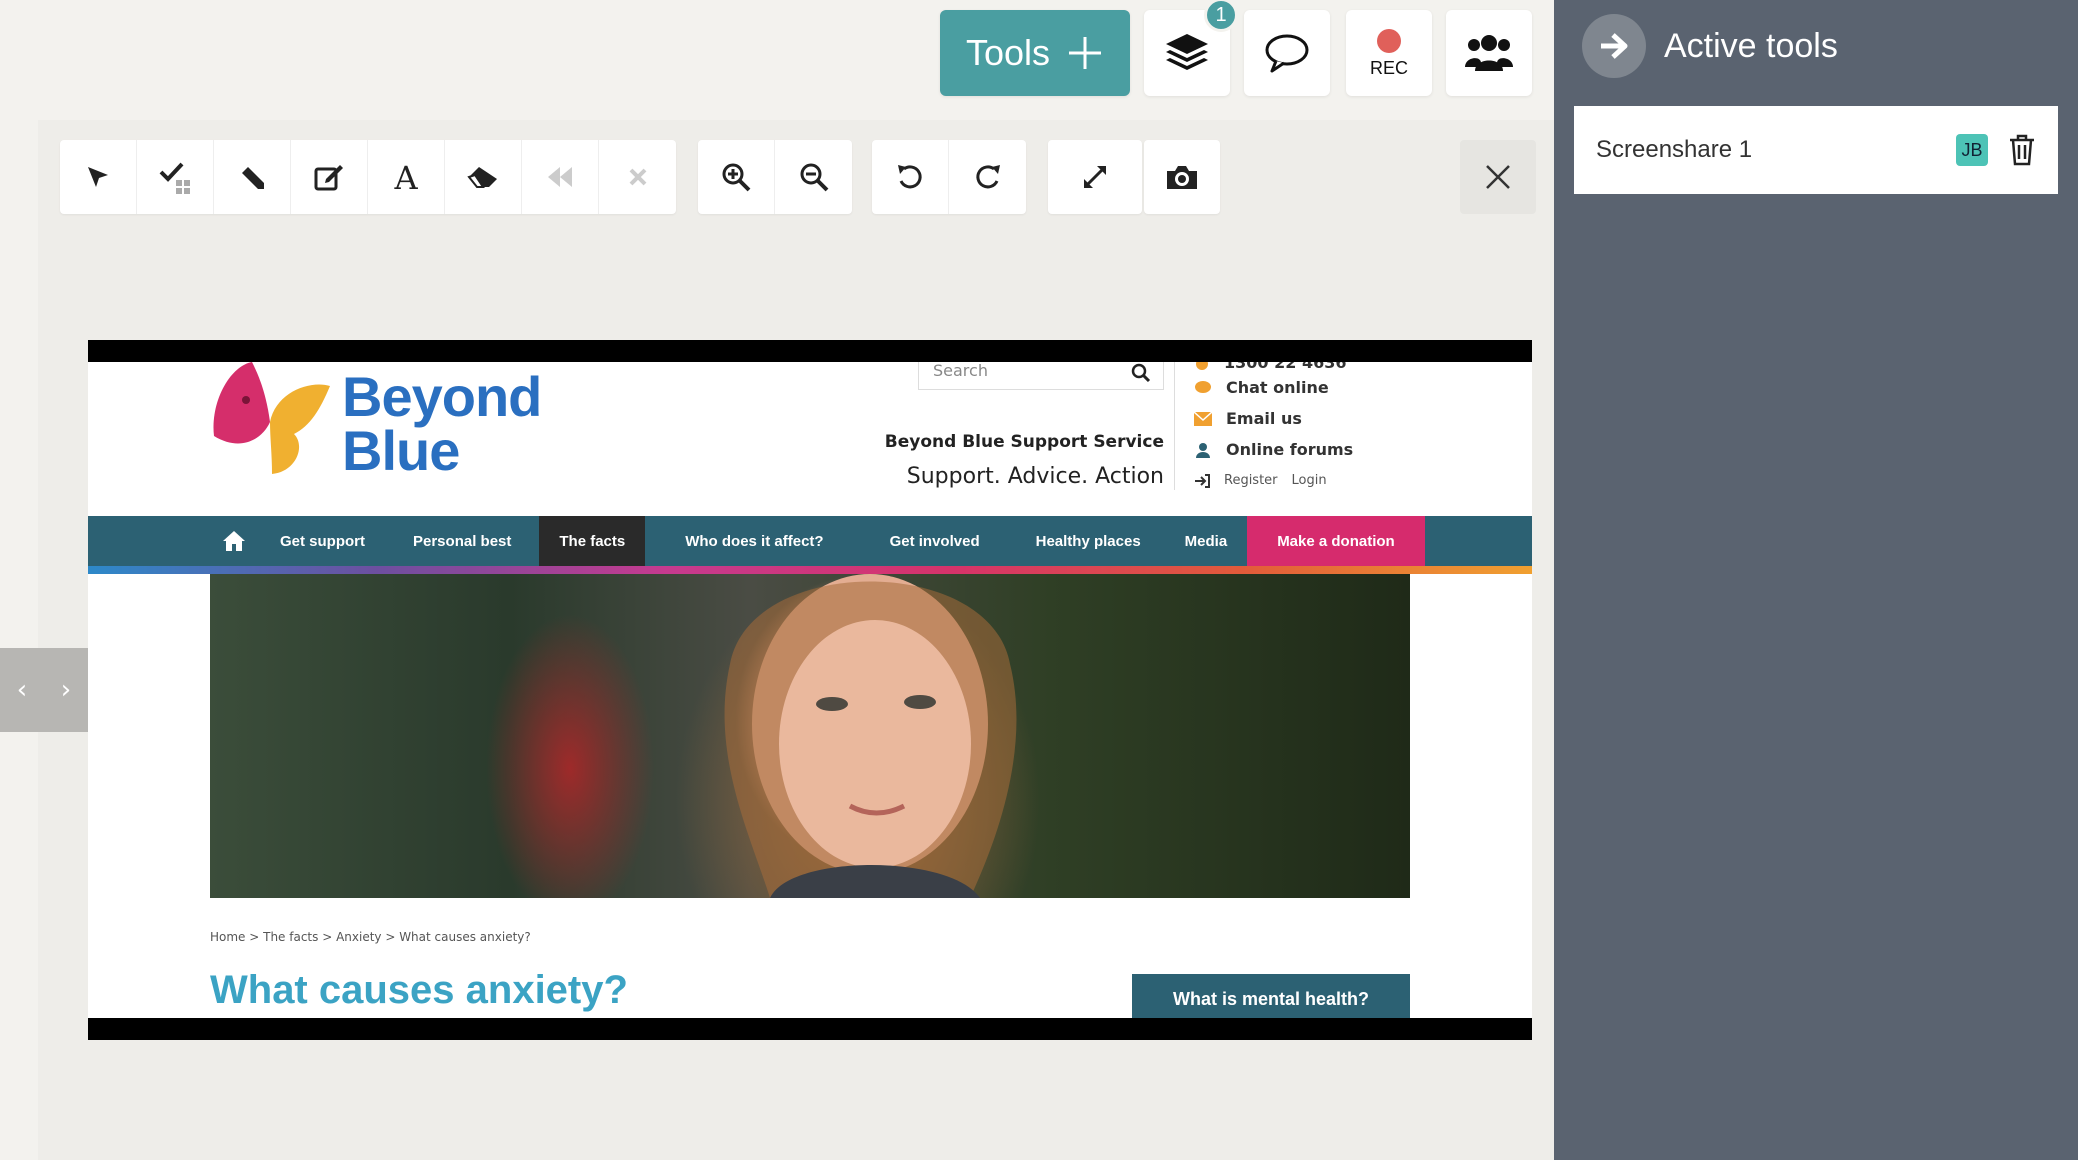  Describe the element at coordinates (592, 541) in the screenshot. I see `nav-the-facts: The facts` at that location.